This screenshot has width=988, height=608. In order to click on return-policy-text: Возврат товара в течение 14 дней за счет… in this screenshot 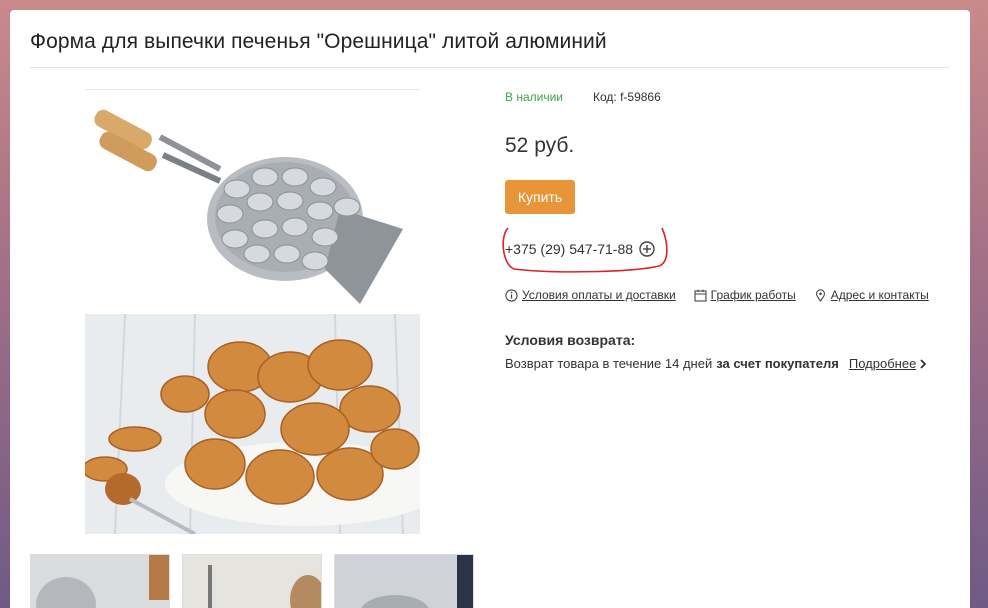, I will do `click(716, 363)`.